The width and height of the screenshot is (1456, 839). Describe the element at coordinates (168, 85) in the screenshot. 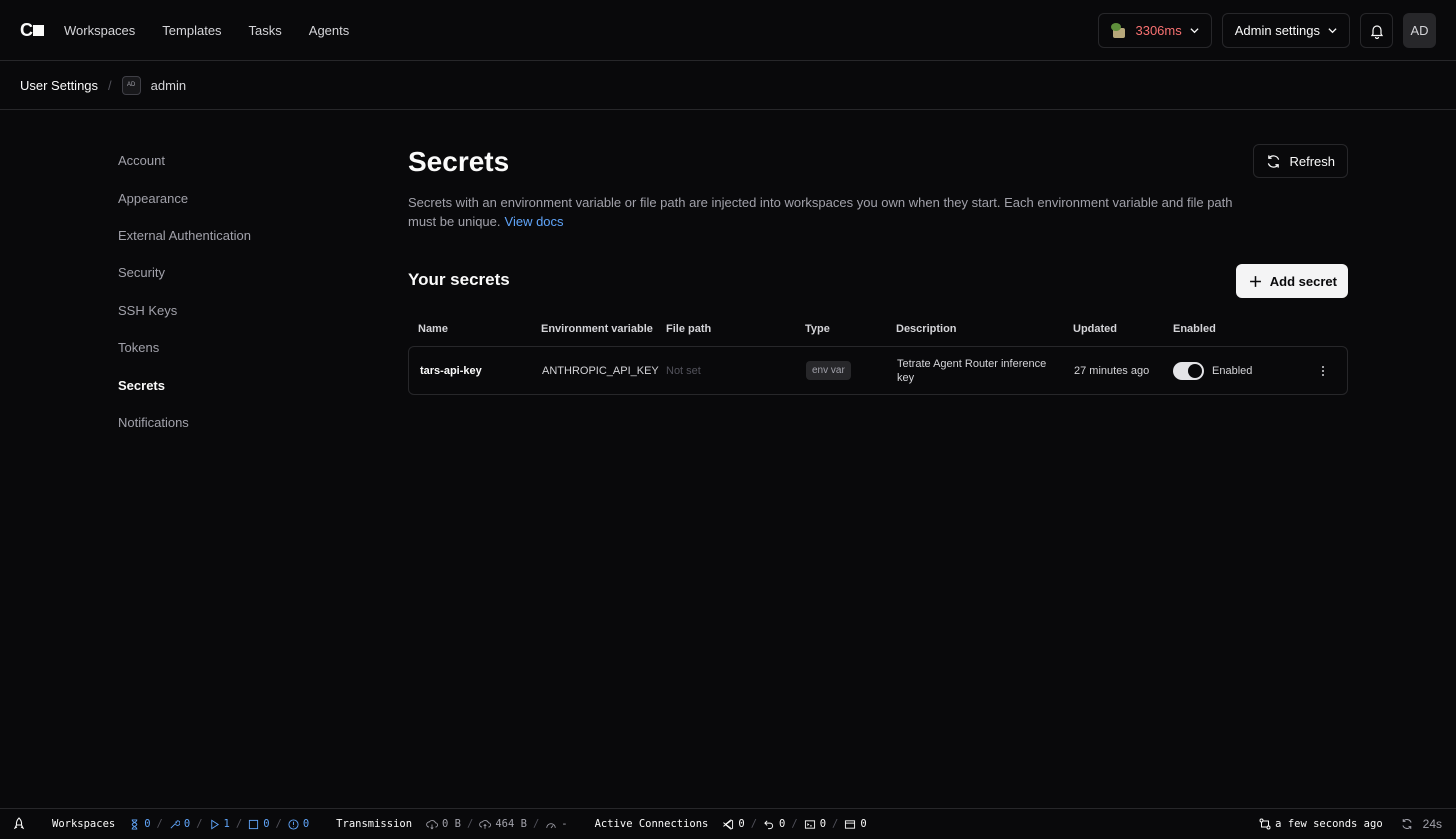

I see `breadcrumb-username: admin` at that location.